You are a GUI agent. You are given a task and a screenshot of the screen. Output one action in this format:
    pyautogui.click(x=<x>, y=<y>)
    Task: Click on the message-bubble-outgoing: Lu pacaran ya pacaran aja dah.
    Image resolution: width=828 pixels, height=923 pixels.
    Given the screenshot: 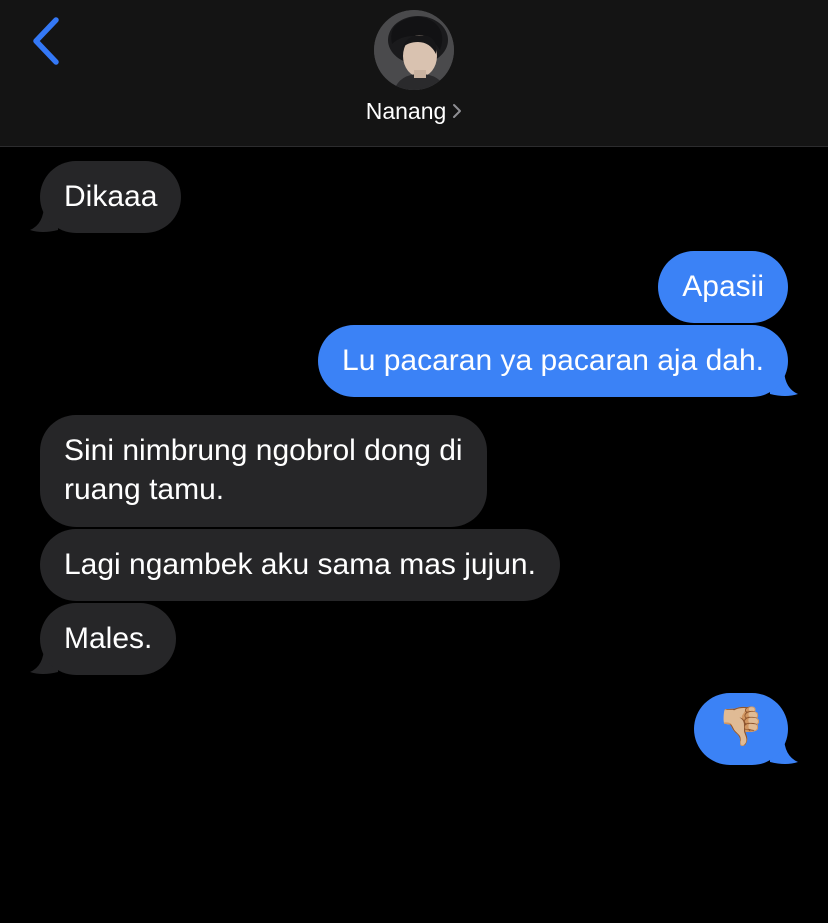 What is the action you would take?
    pyautogui.click(x=553, y=361)
    